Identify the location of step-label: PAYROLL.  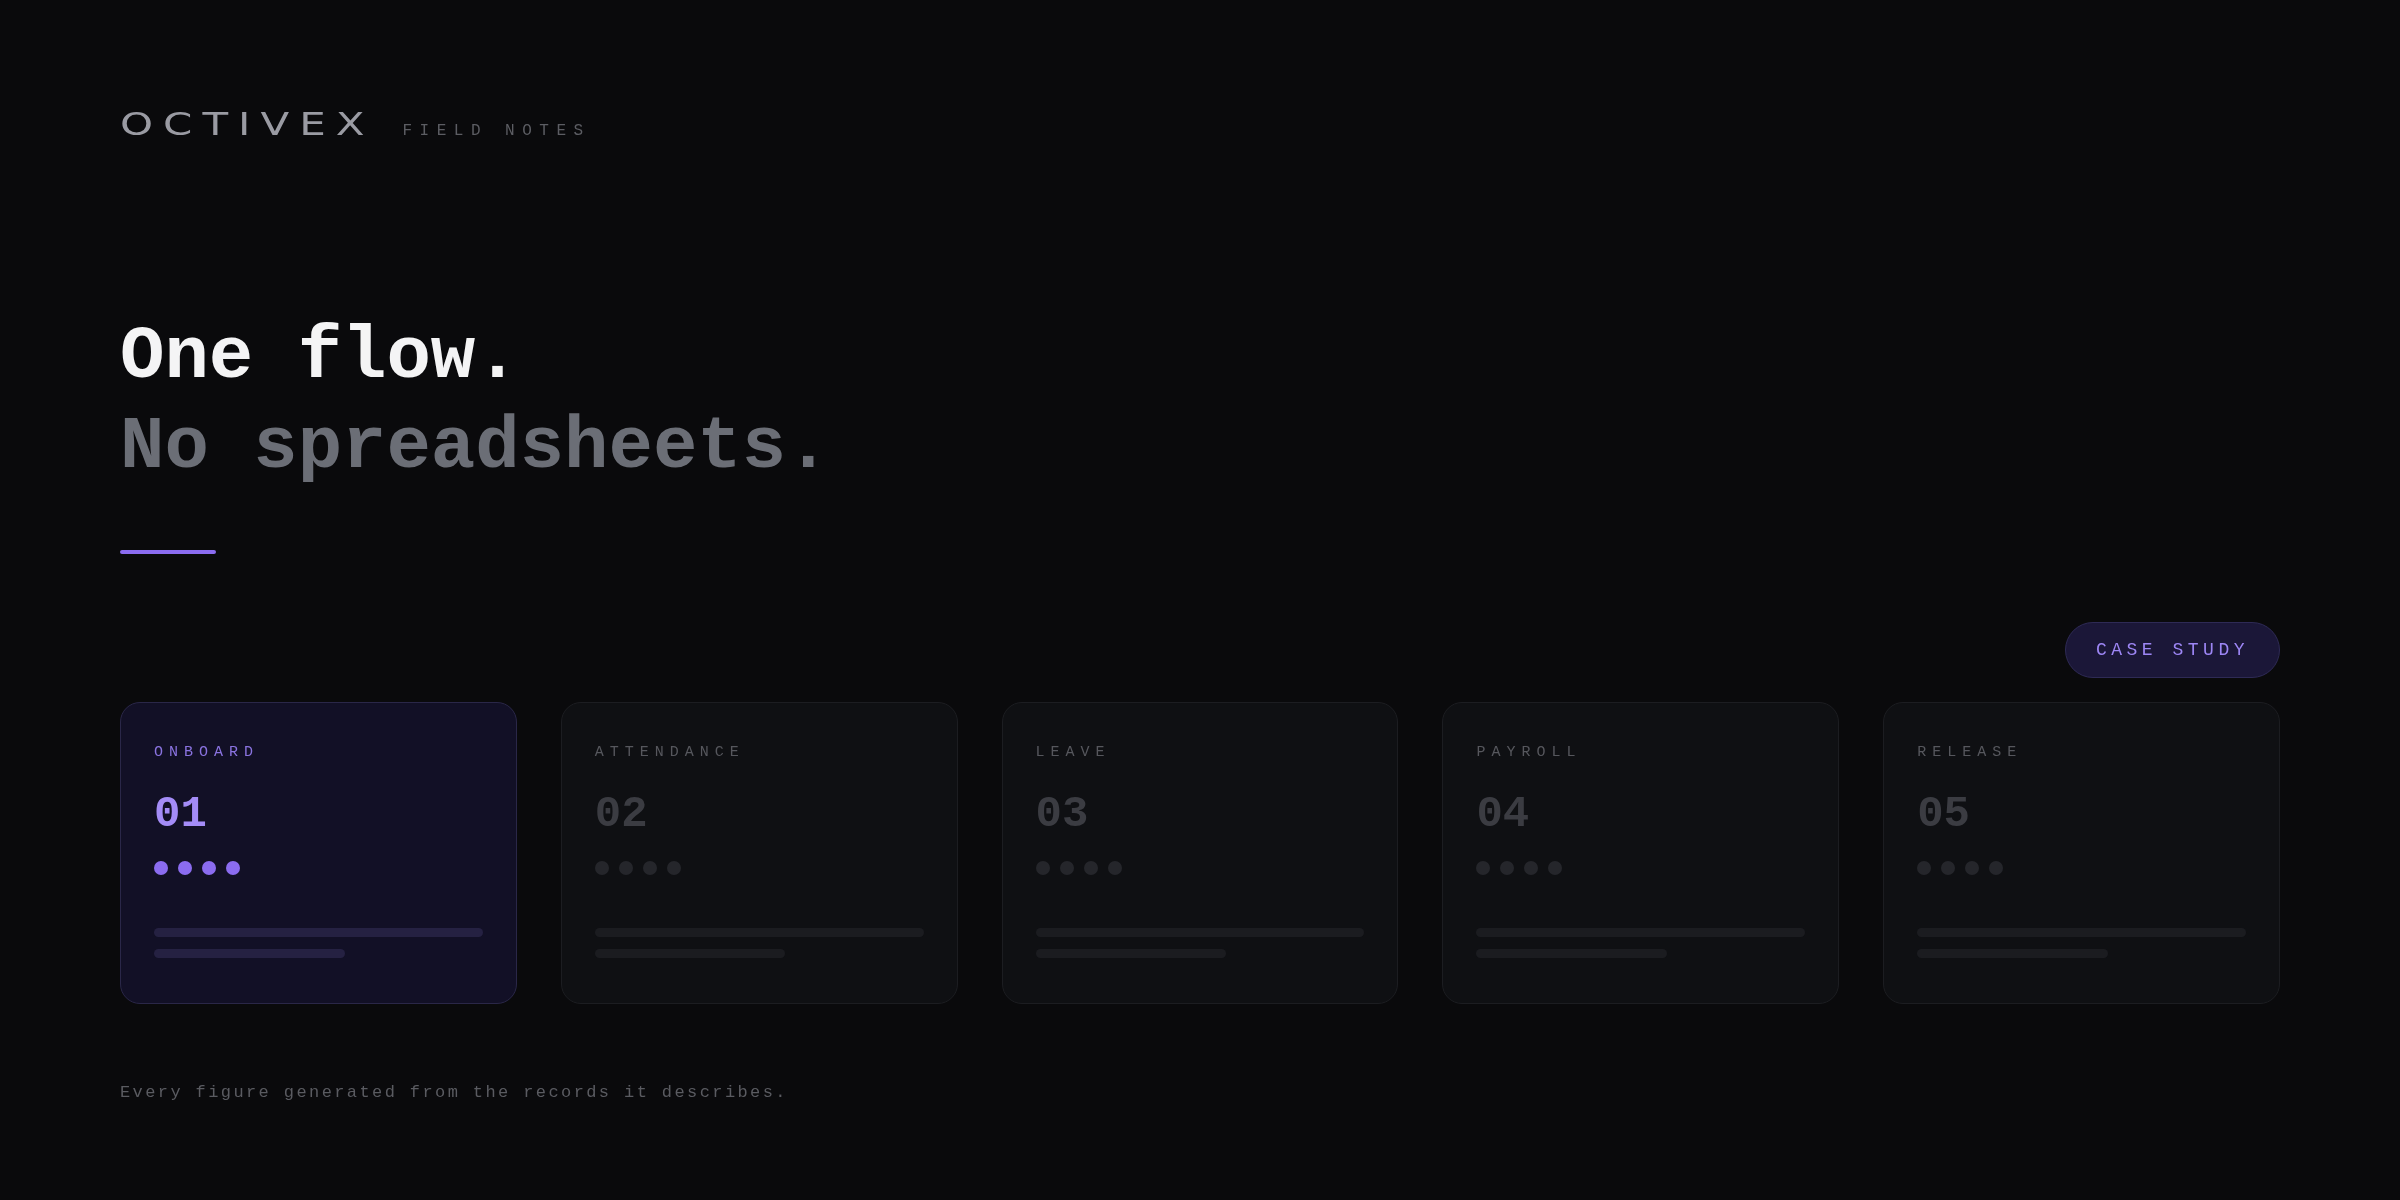
(1529, 753).